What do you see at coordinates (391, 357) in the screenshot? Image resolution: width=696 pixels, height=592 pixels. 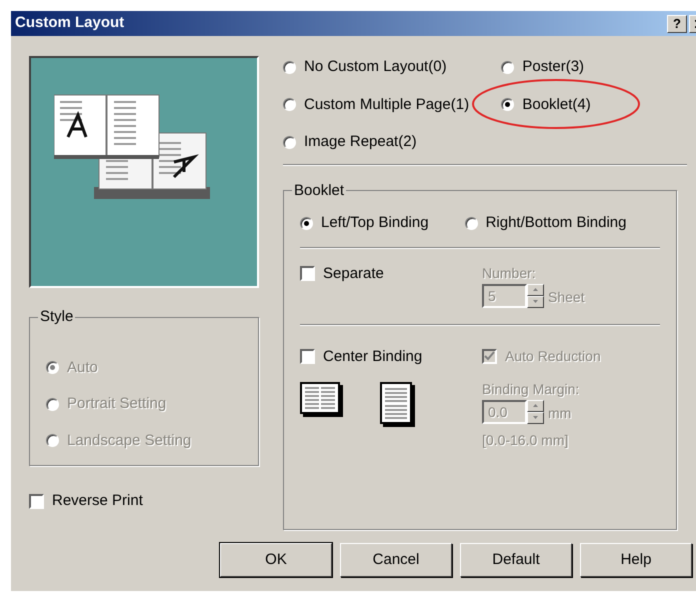 I see `checkbox-option: Center Binding` at bounding box center [391, 357].